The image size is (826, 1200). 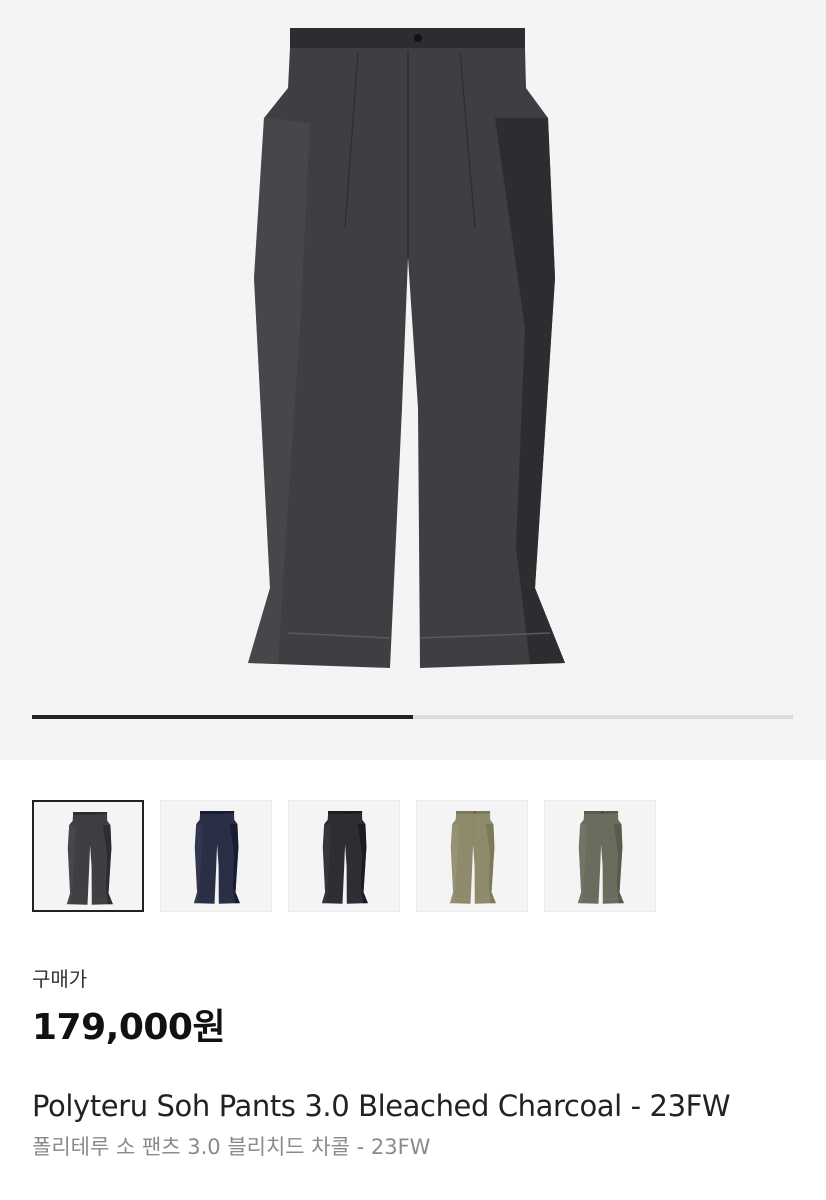 What do you see at coordinates (60, 979) in the screenshot?
I see `price-label: 구매가` at bounding box center [60, 979].